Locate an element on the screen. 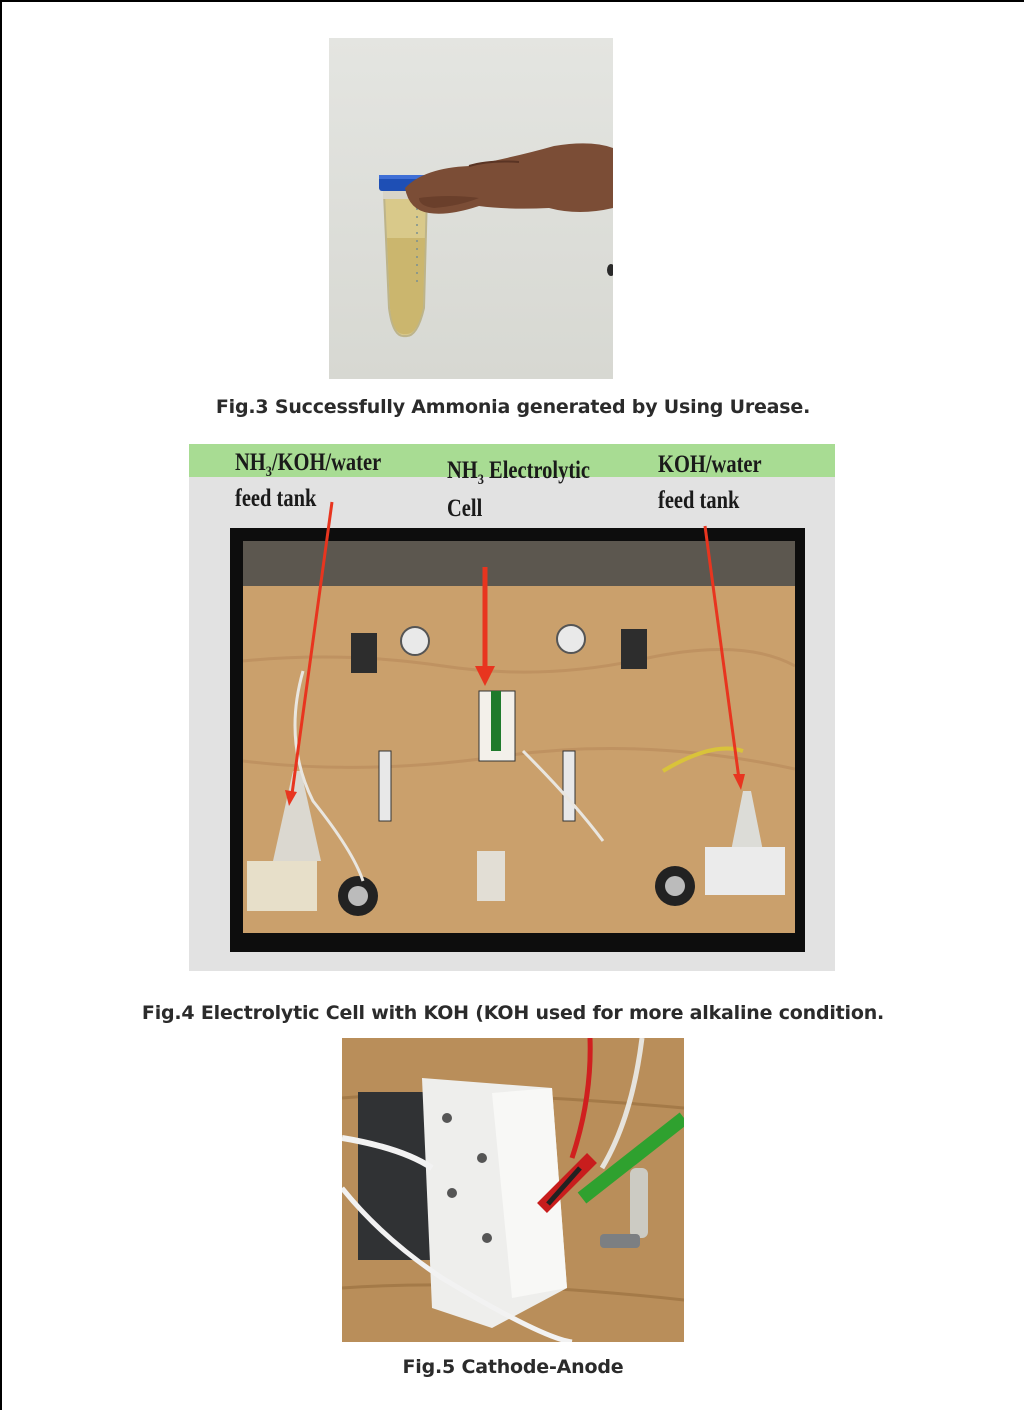 The height and width of the screenshot is (1412, 1026). figure-3-photo is located at coordinates (471, 208).